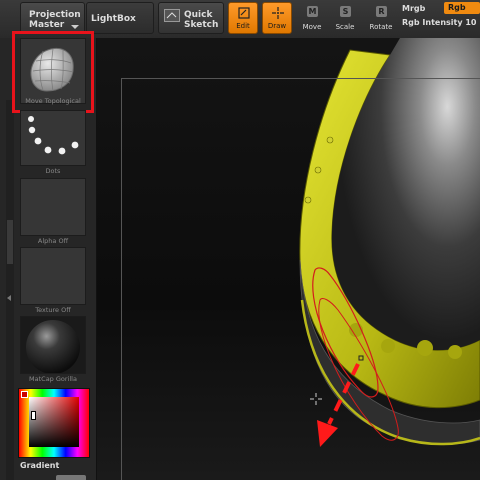  I want to click on projection-master-label-1: Projection, so click(55, 15).